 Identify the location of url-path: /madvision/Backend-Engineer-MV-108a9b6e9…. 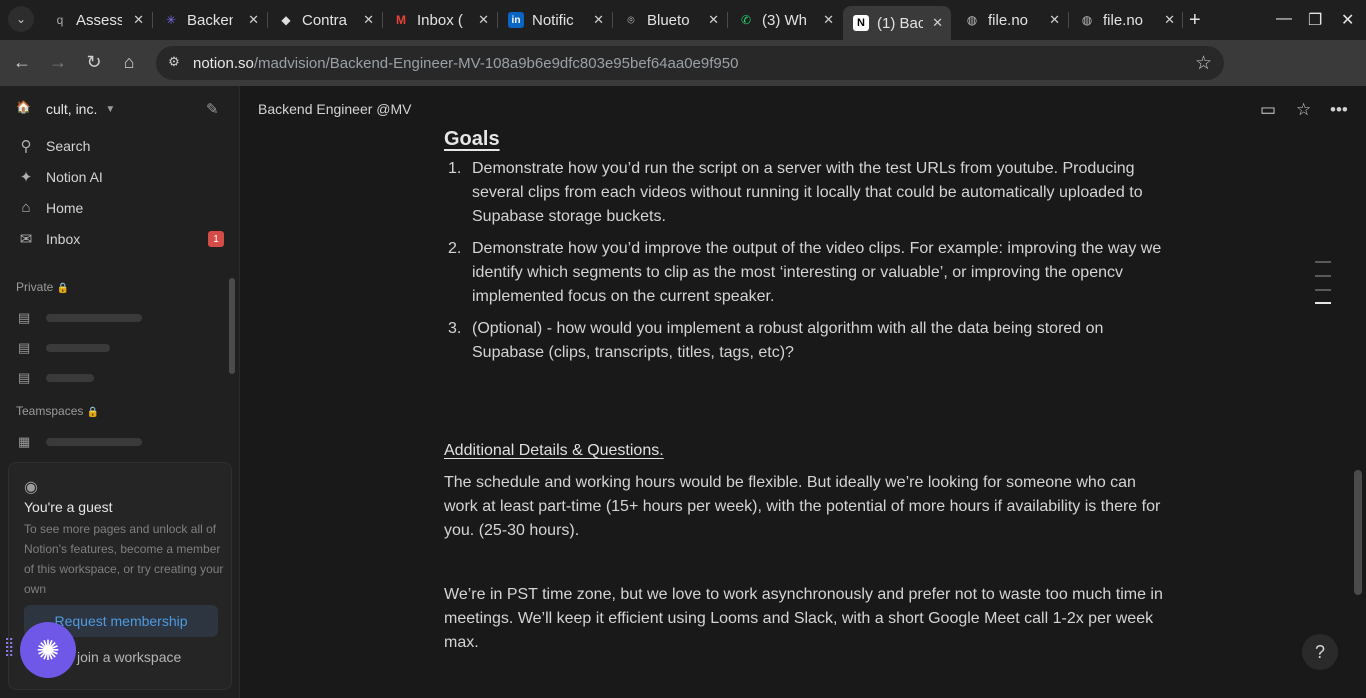
(496, 63).